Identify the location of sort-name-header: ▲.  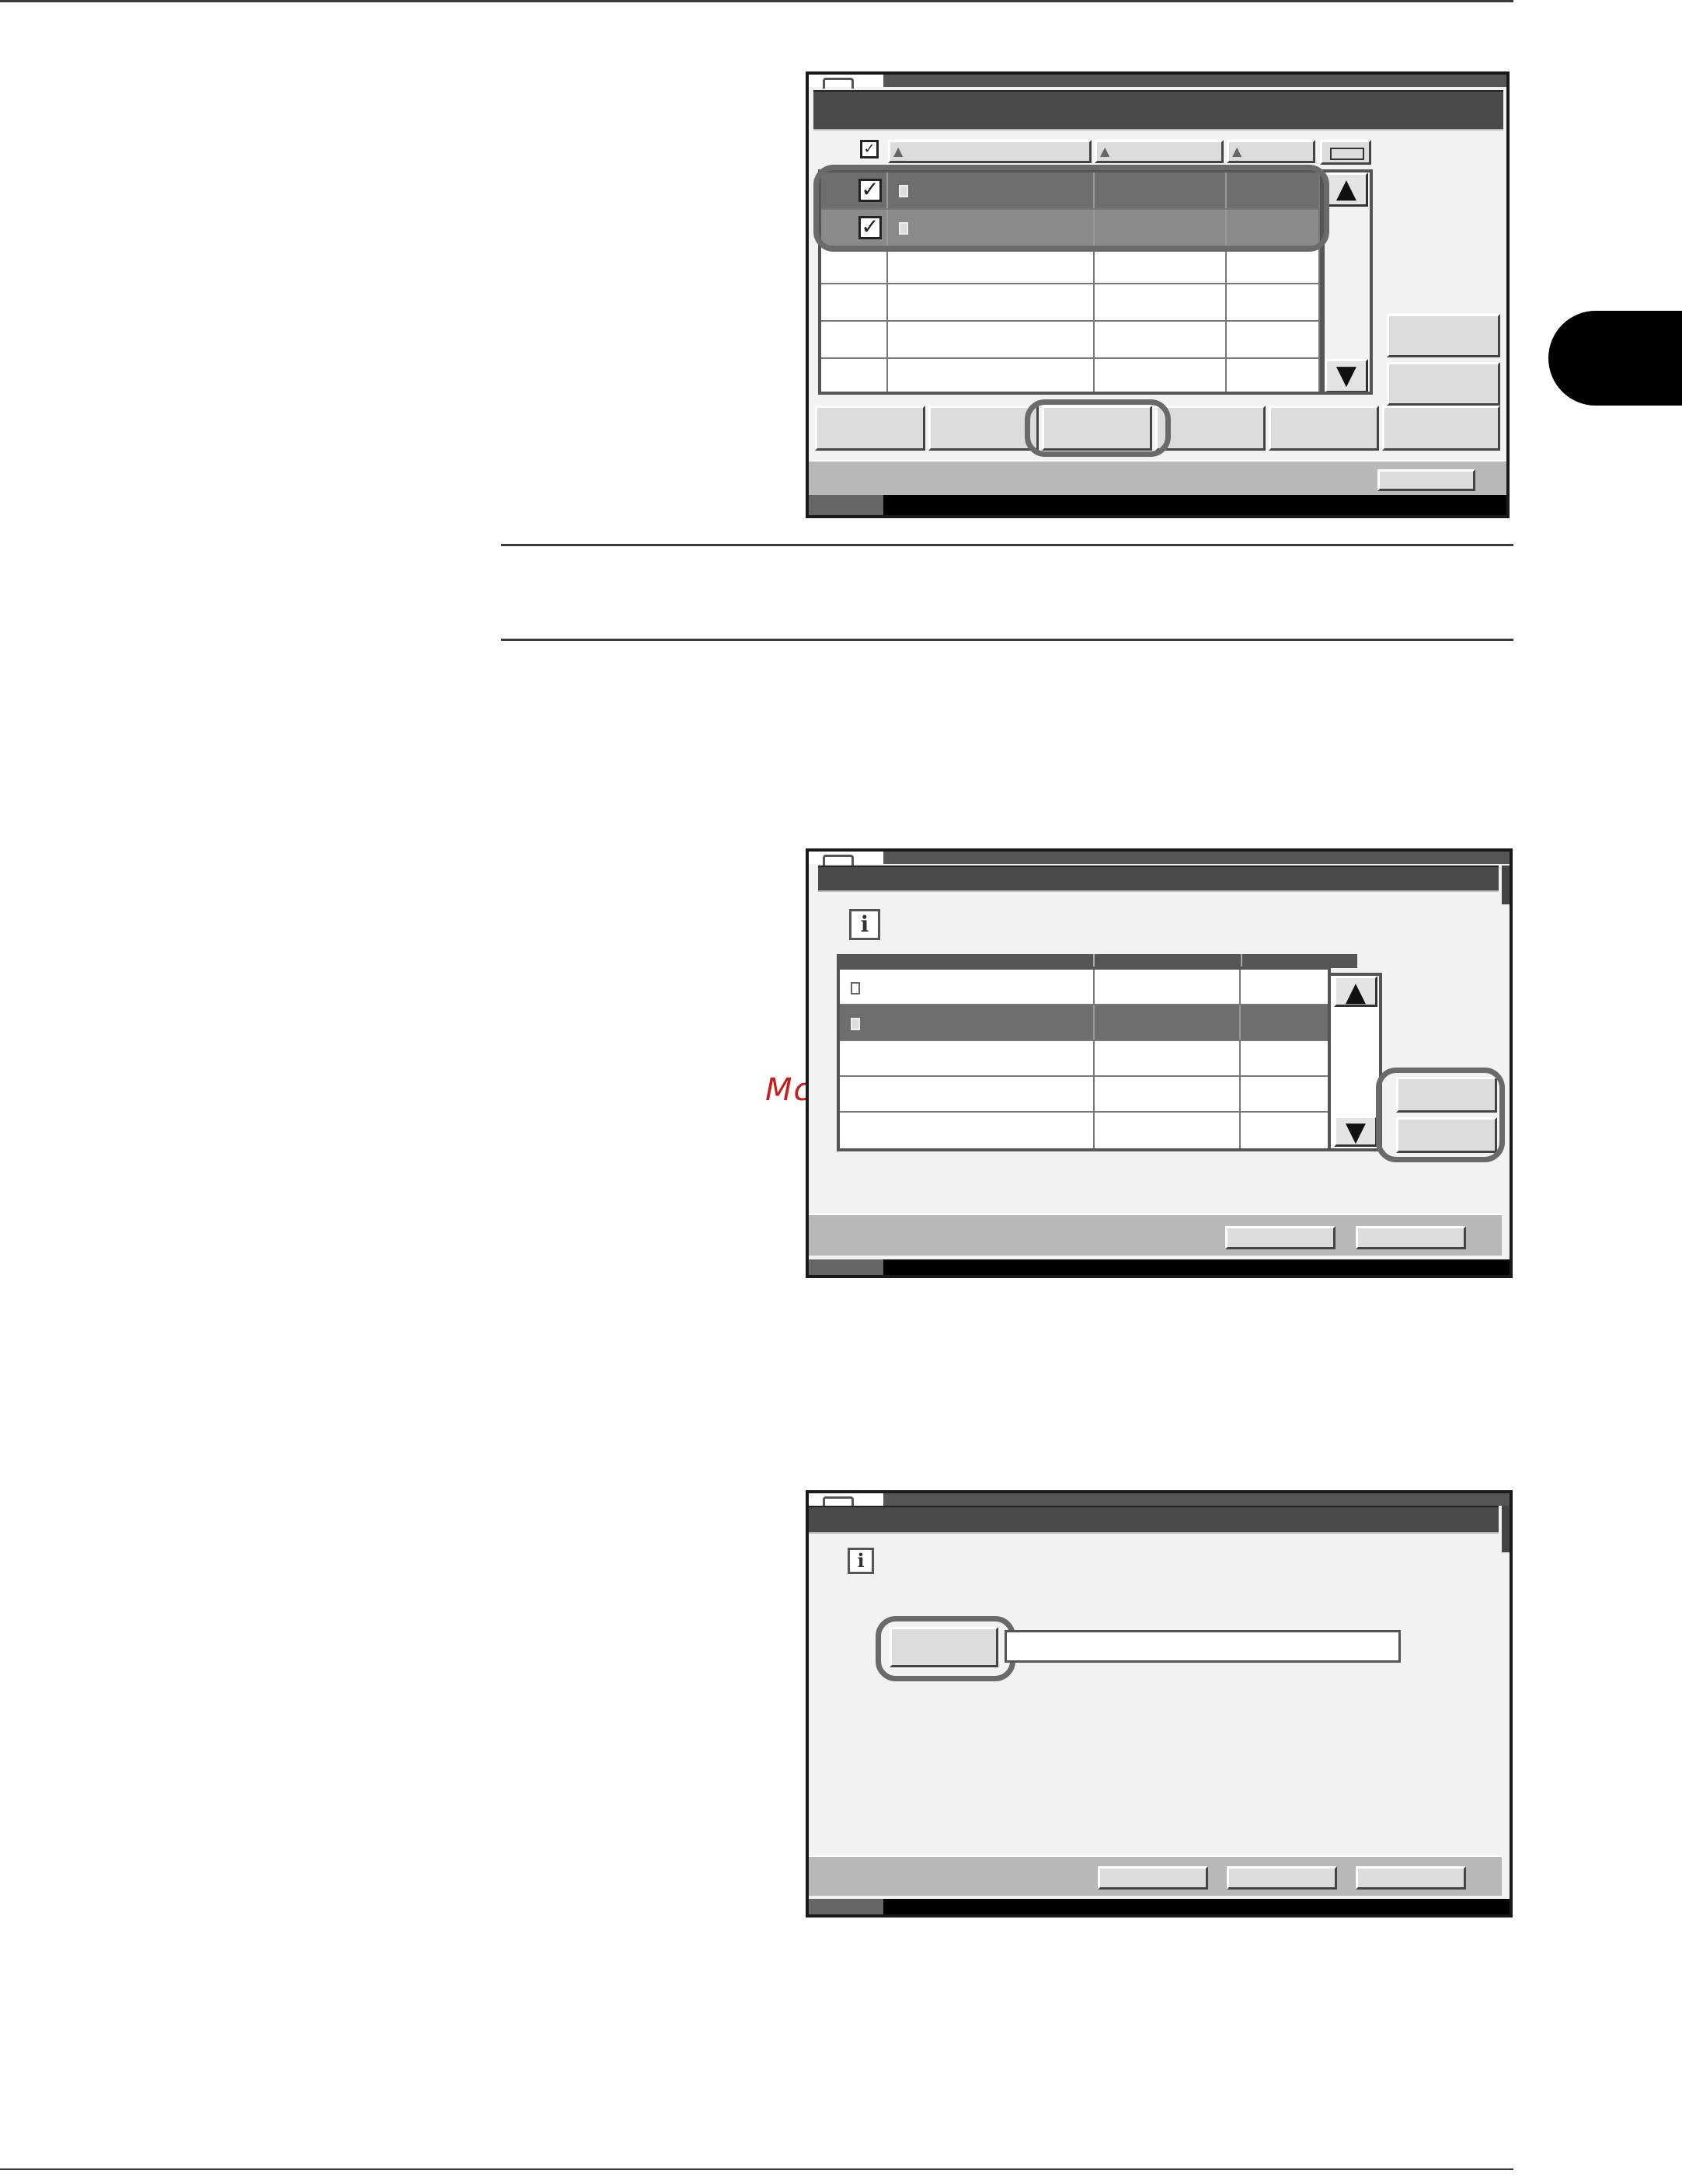
(990, 151).